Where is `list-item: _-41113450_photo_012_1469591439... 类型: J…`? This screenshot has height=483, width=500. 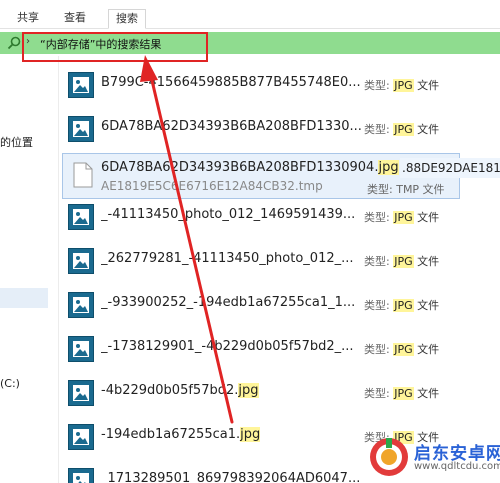
list-item: _-41113450_photo_012_1469591439... 类型: J… is located at coordinates (279, 218).